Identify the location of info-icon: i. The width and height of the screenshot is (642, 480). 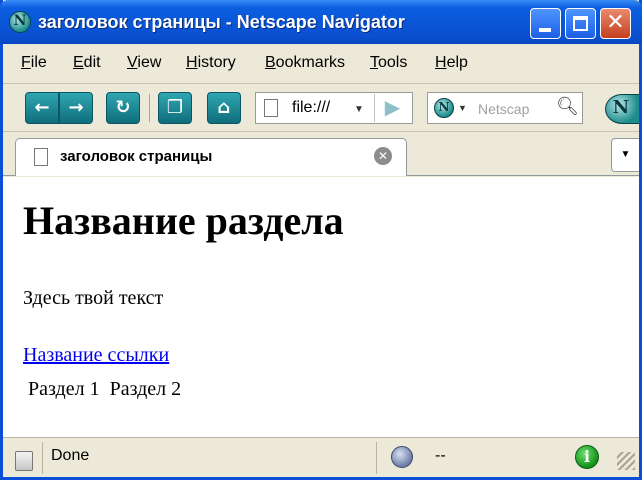
(587, 457).